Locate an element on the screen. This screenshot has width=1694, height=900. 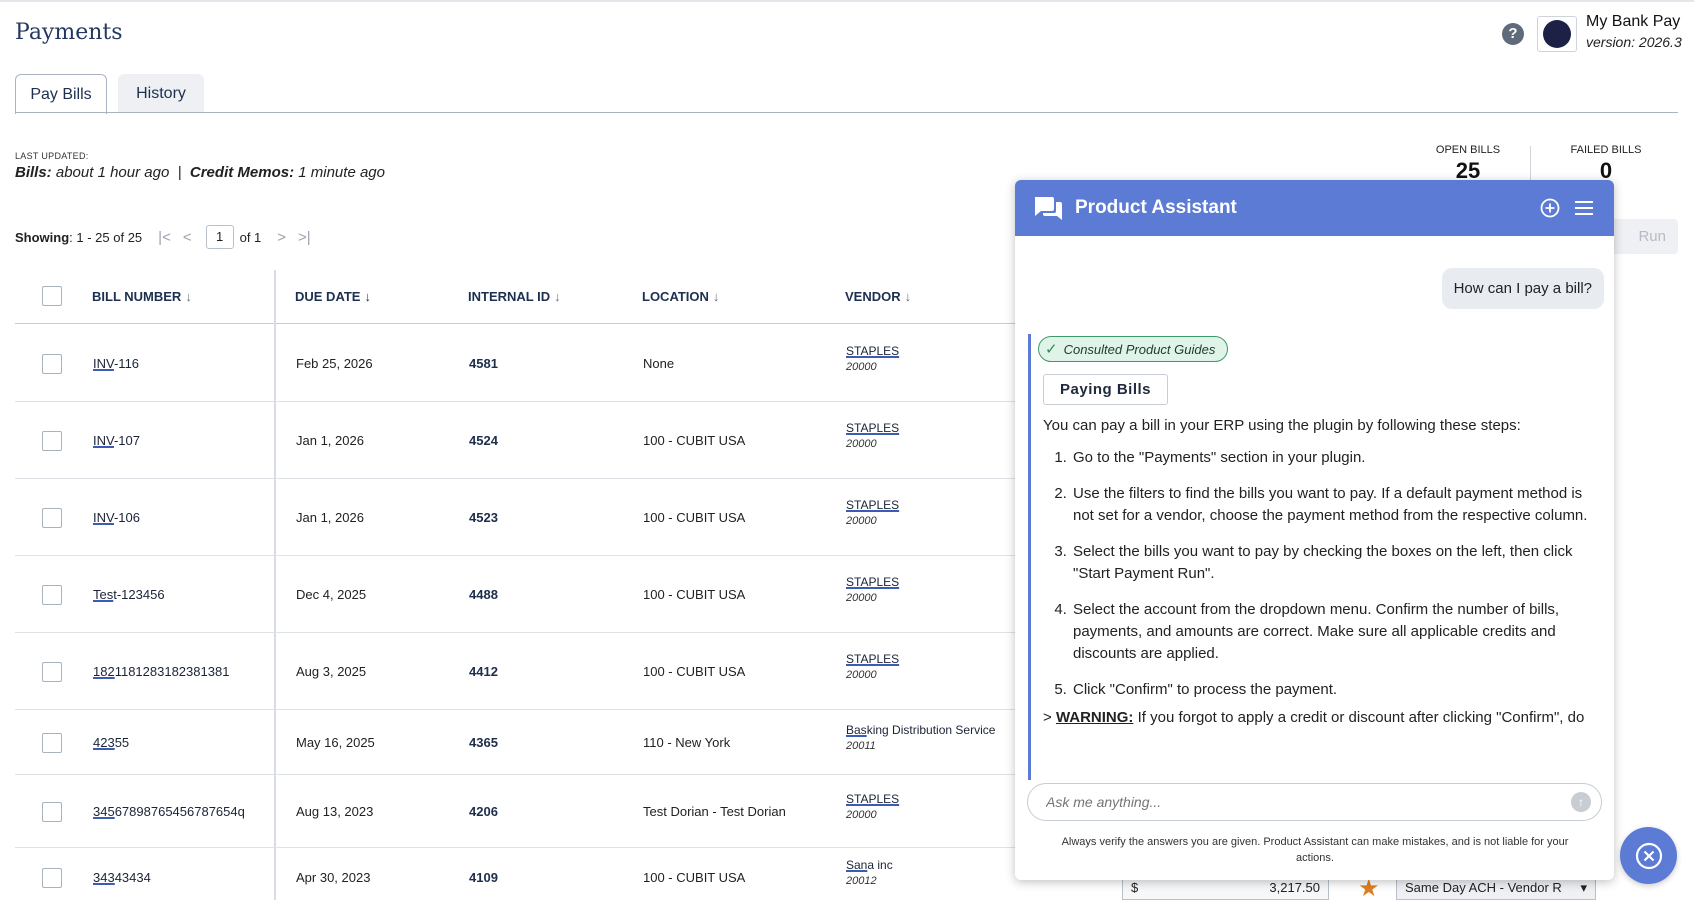
bill-number-prefix: INV is located at coordinates (103, 517).